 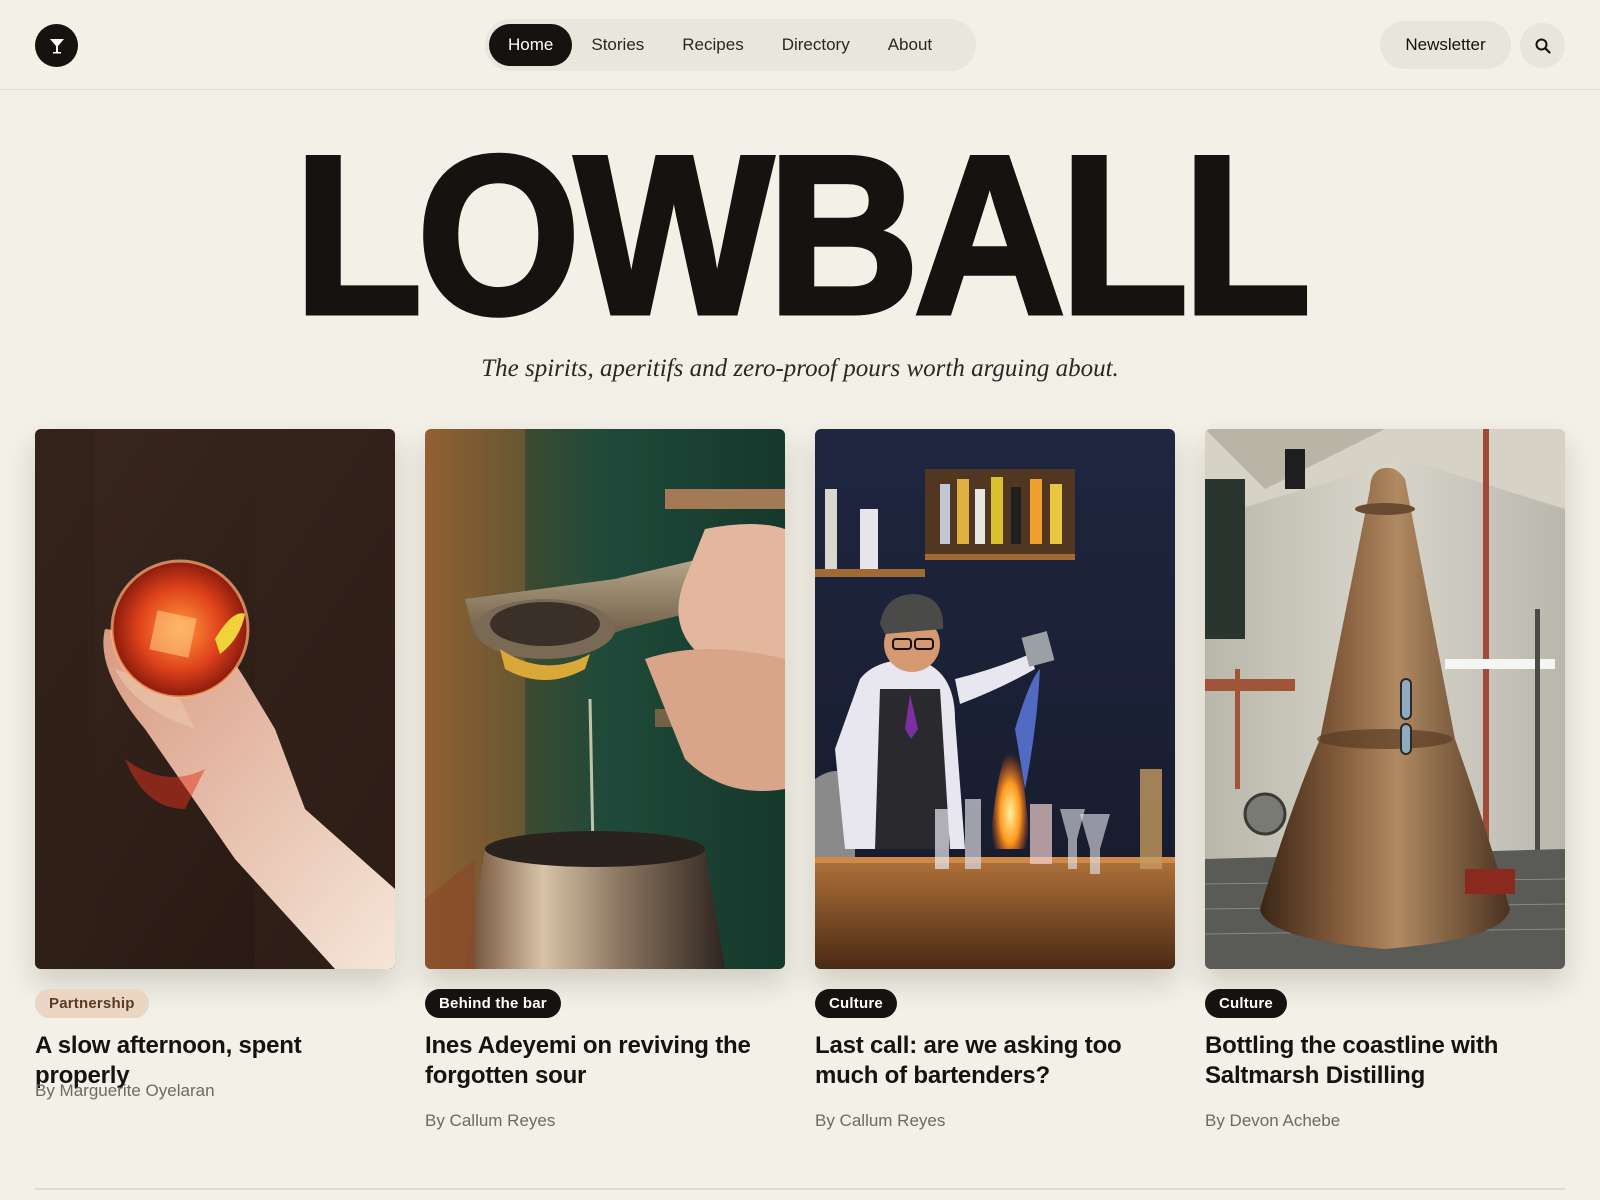 What do you see at coordinates (816, 45) in the screenshot?
I see `nav-item-directory: Directory` at bounding box center [816, 45].